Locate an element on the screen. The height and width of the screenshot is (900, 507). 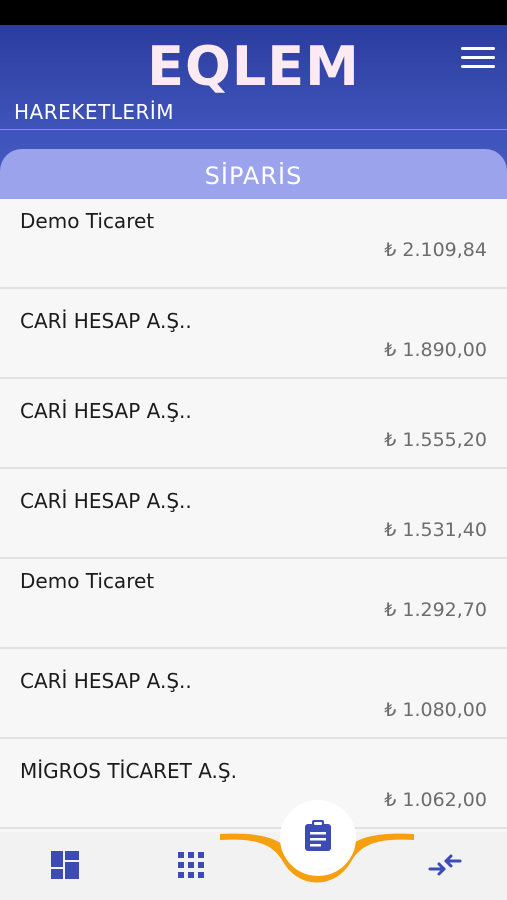
clipboard-icon is located at coordinates (318, 835).